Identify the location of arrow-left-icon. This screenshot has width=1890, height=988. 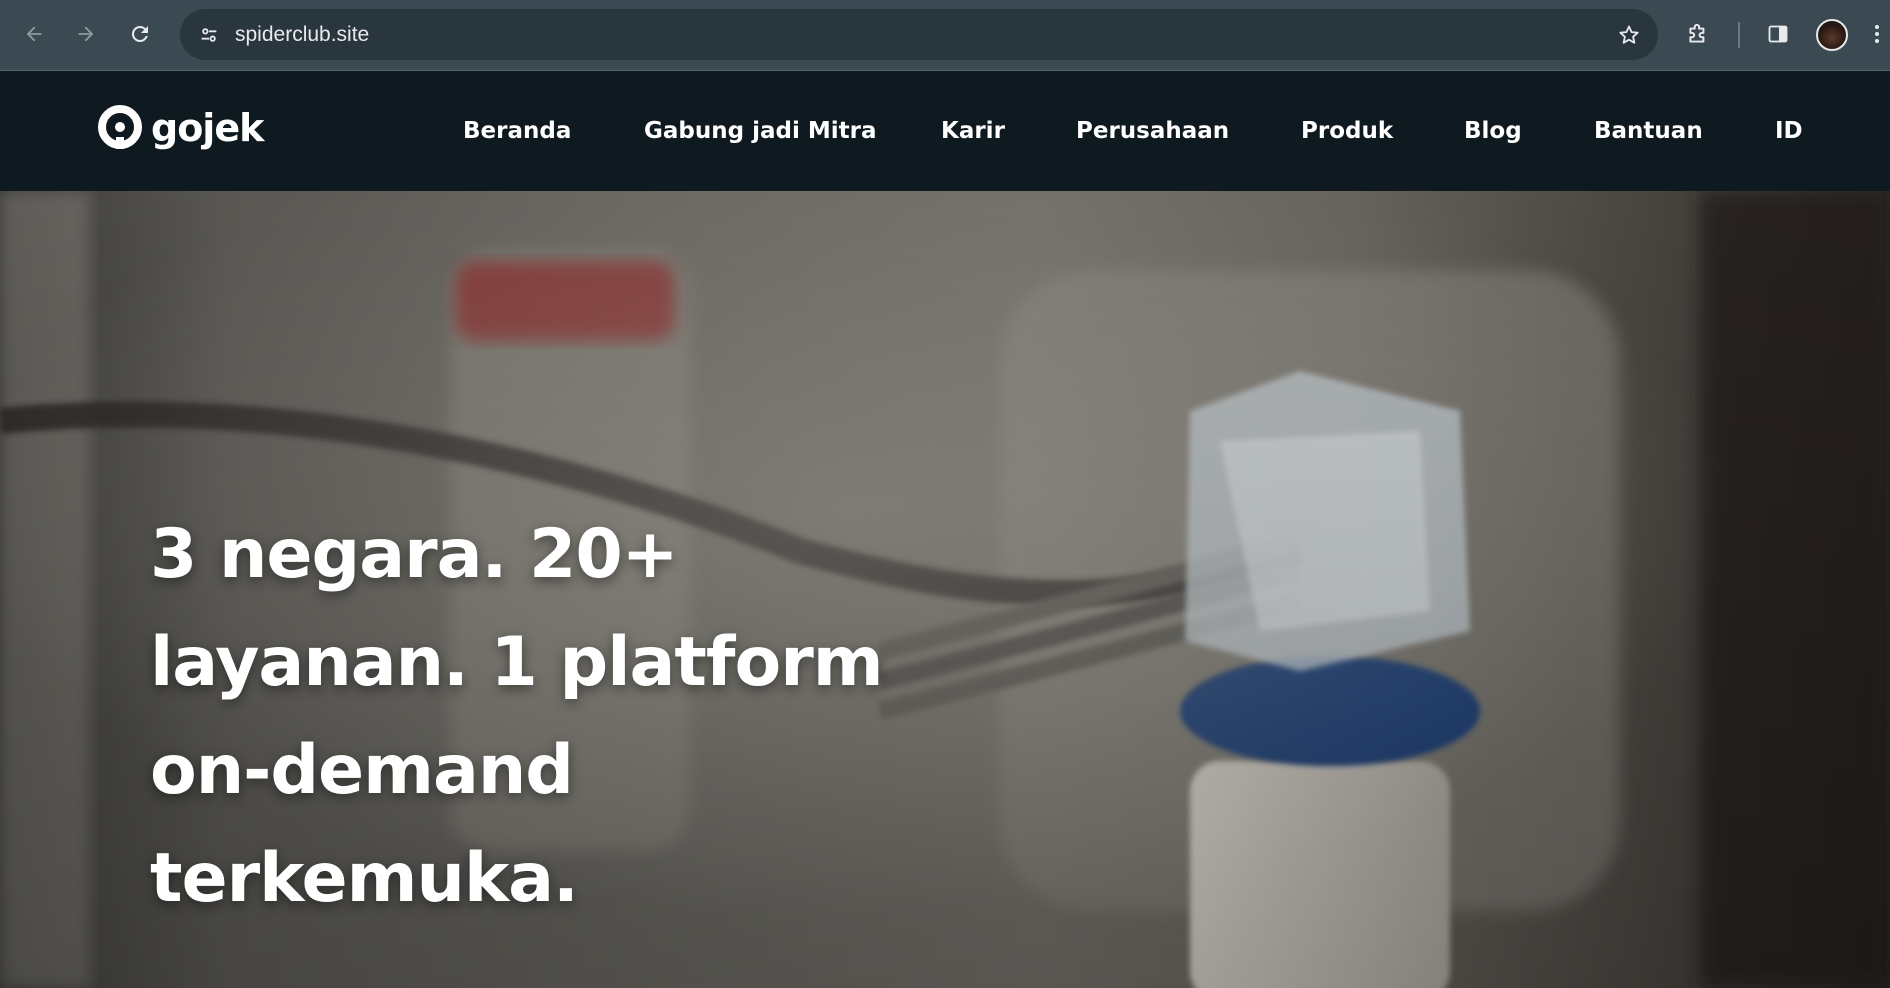
(34, 34).